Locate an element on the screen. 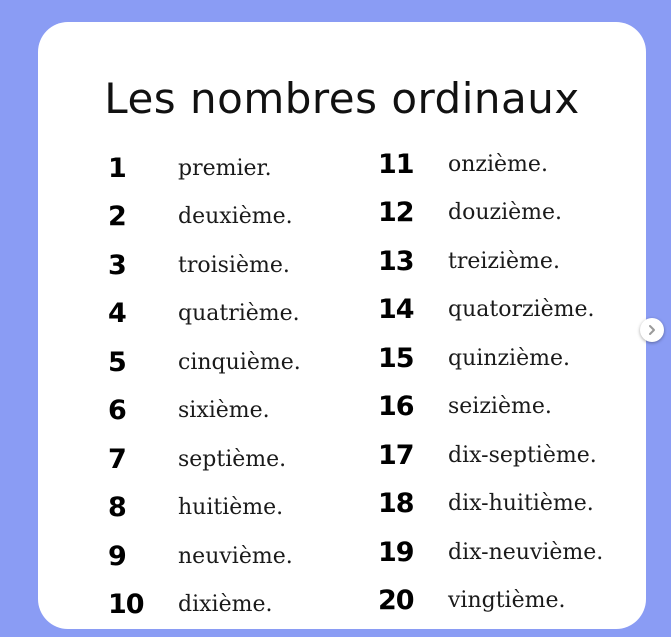 The width and height of the screenshot is (671, 637). ordinal-number: 15 is located at coordinates (396, 358).